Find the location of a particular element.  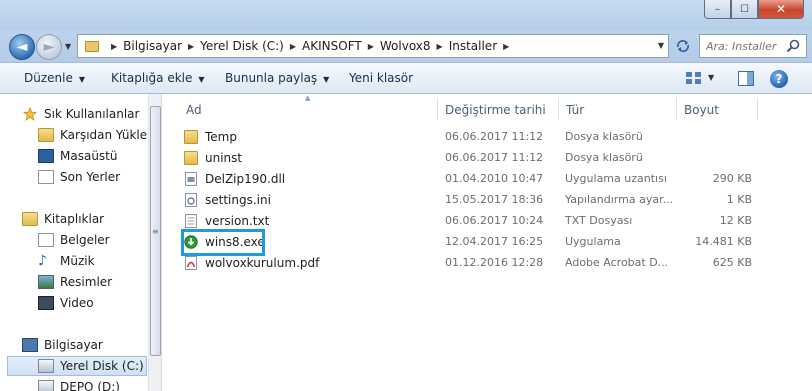

sidebar-item-label: Resimler is located at coordinates (86, 282).